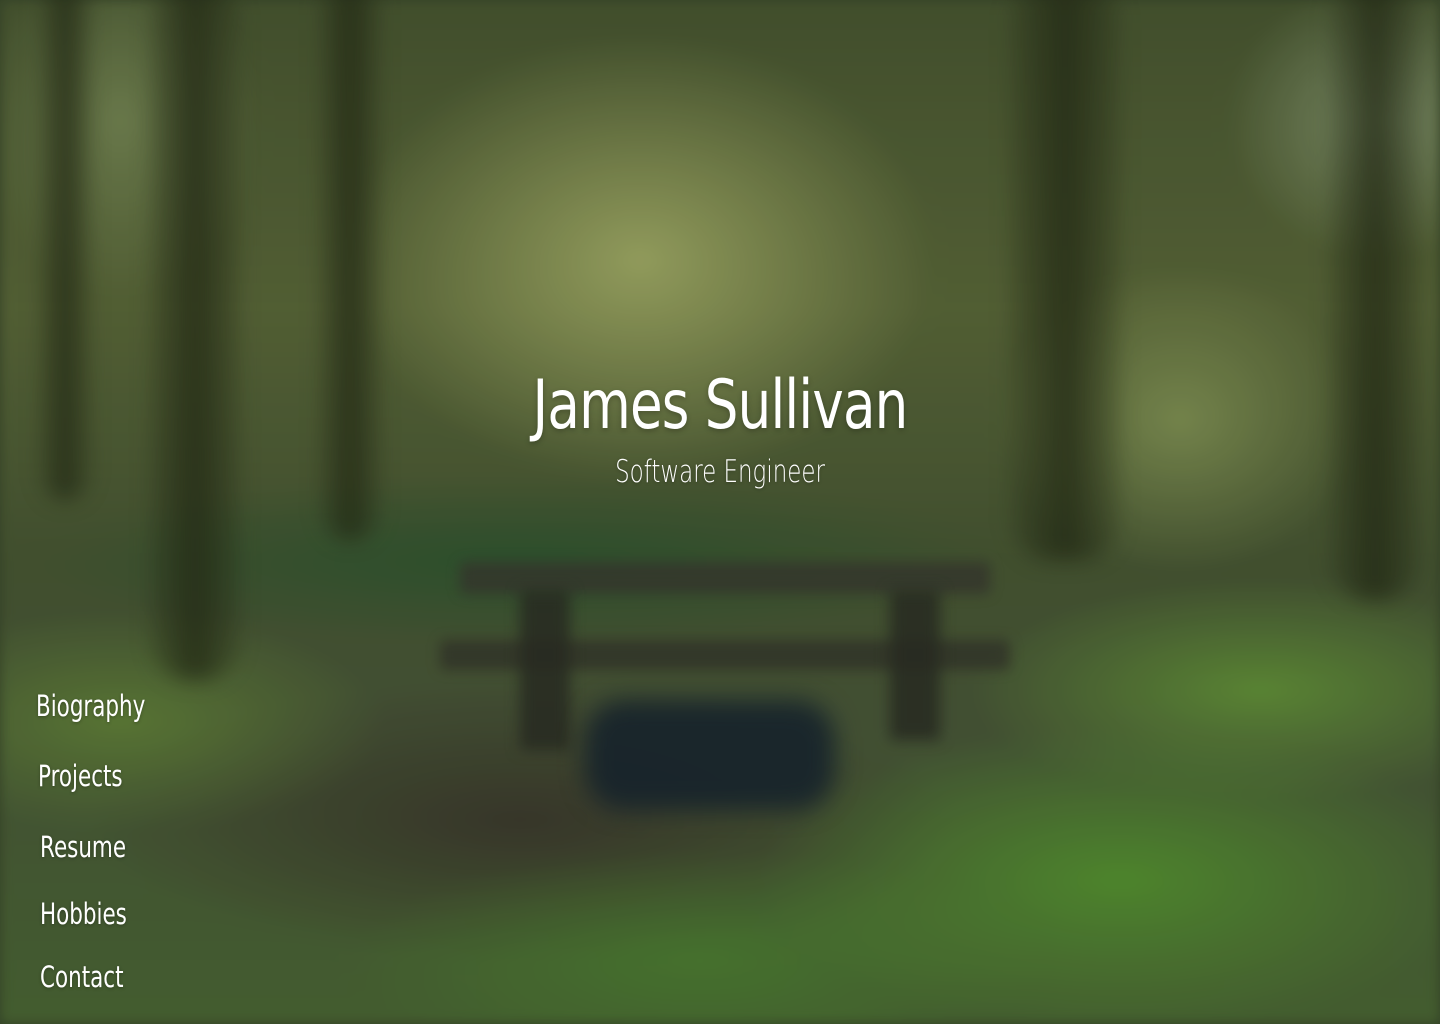 Image resolution: width=1440 pixels, height=1024 pixels. Describe the element at coordinates (720, 405) in the screenshot. I see `page-title: James Sullivan` at that location.